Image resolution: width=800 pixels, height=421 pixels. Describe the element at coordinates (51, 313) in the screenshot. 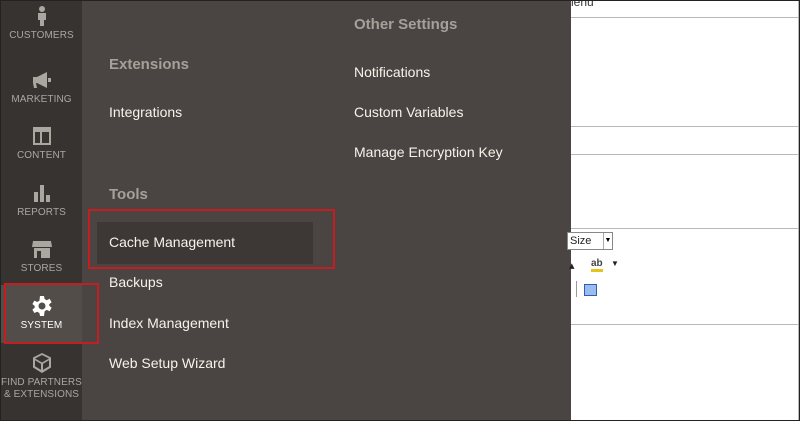

I see `highlight-box-system` at that location.